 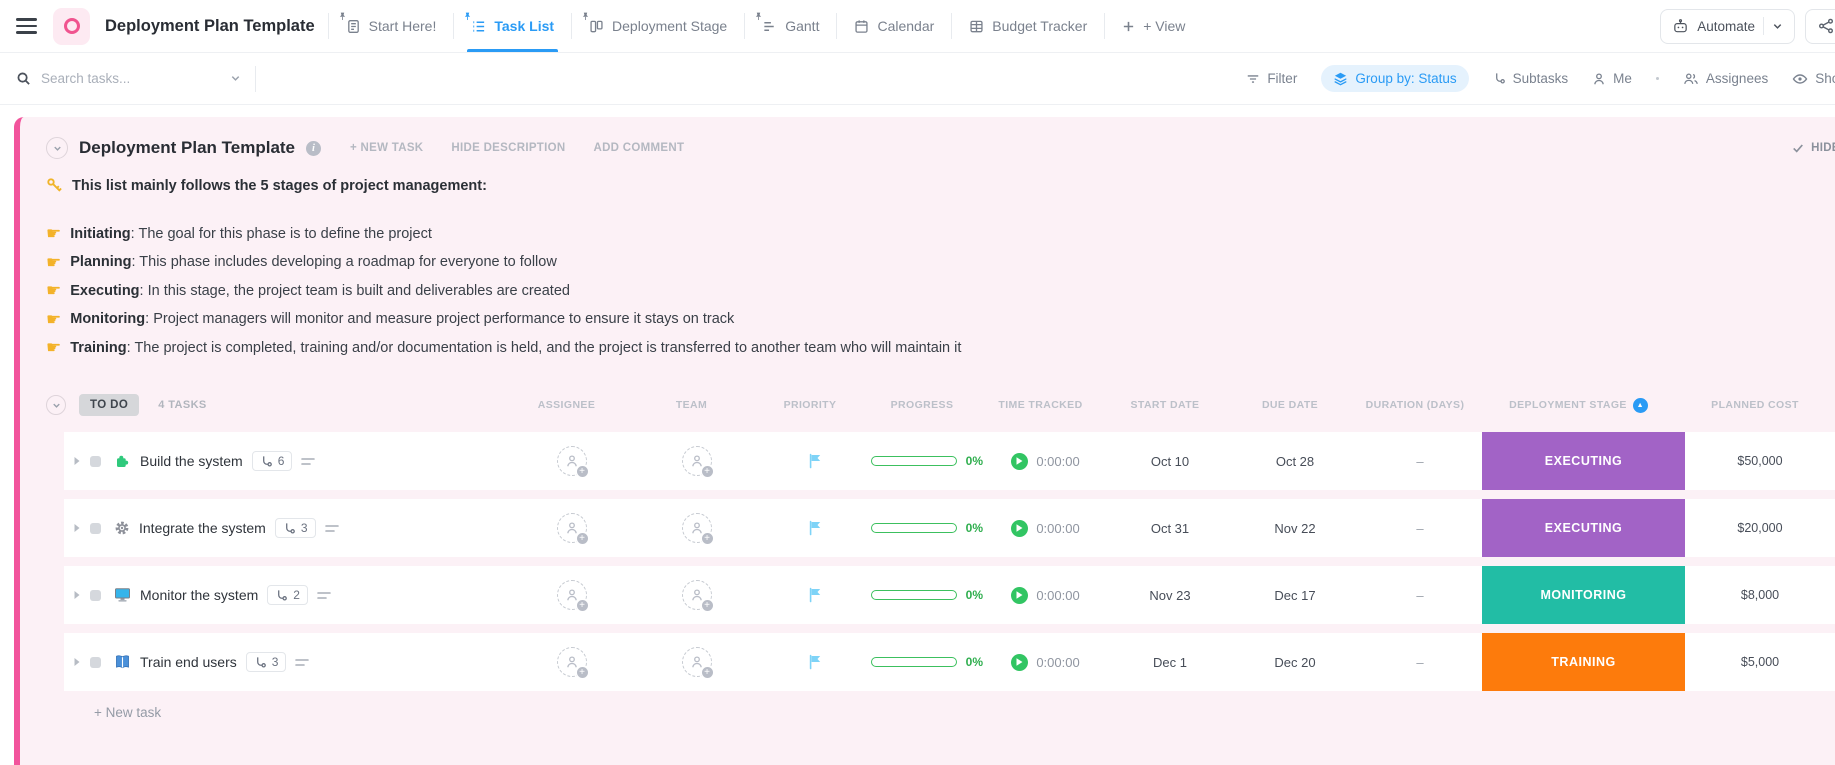 I want to click on hide-closed-button: HIDE CLOSED, so click(x=1813, y=148).